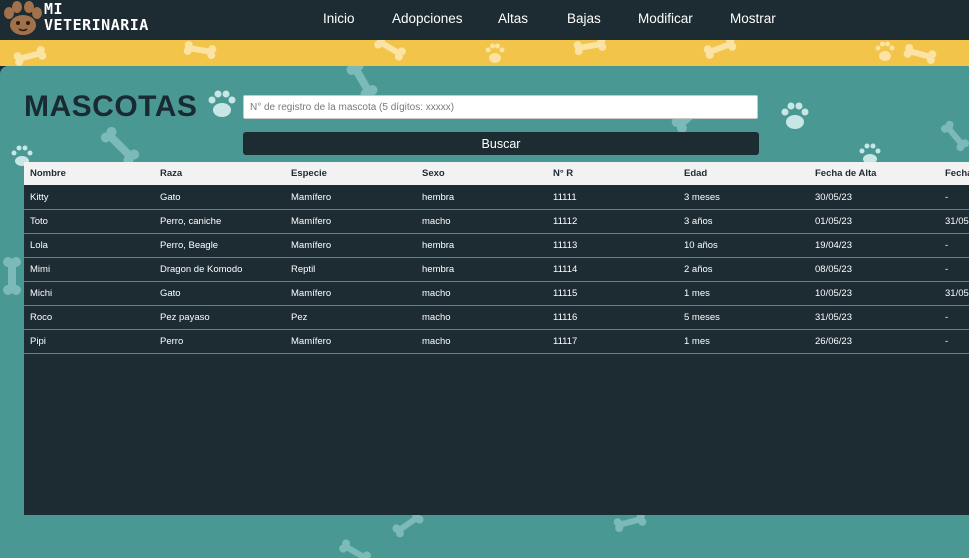 The width and height of the screenshot is (969, 558). I want to click on nav-modificar: Modificar, so click(665, 18).